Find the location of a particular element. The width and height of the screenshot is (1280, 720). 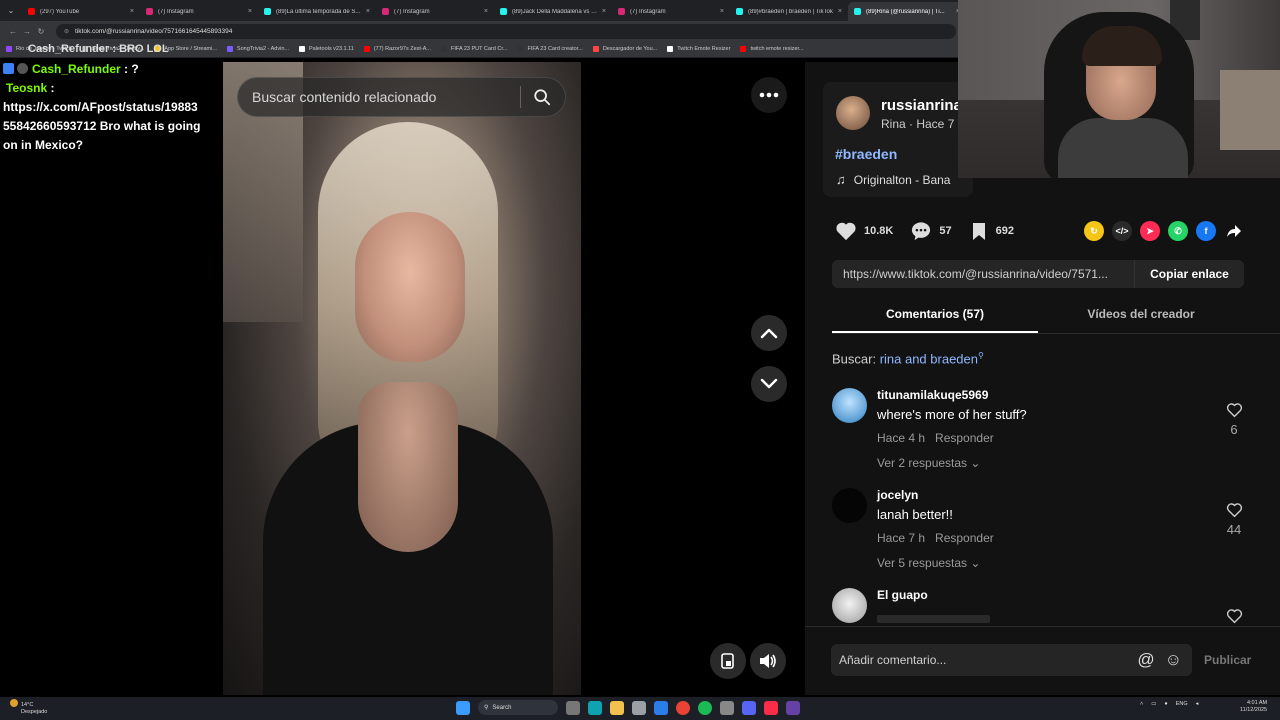

forward-icon: → is located at coordinates (27, 31).